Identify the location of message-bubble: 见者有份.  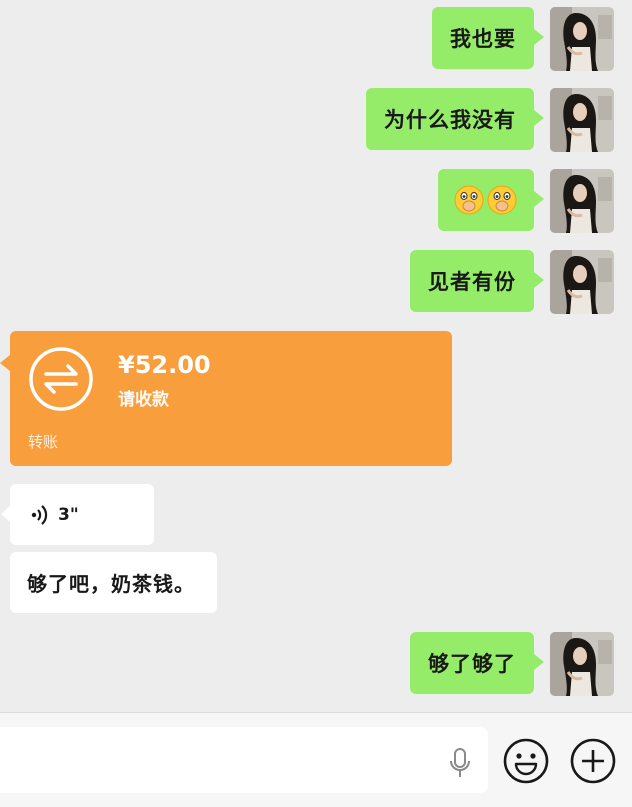
(477, 281).